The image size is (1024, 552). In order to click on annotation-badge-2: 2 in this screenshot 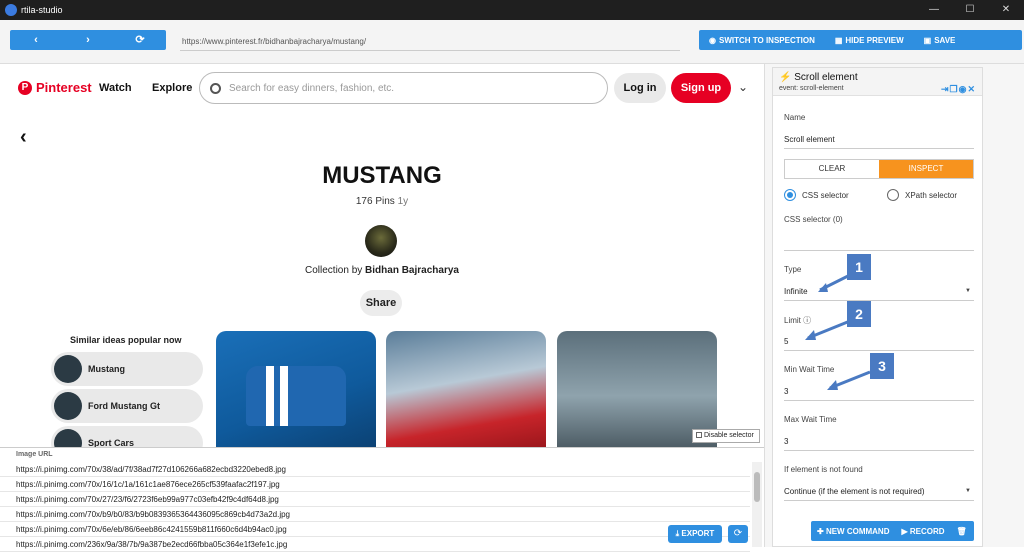, I will do `click(859, 314)`.